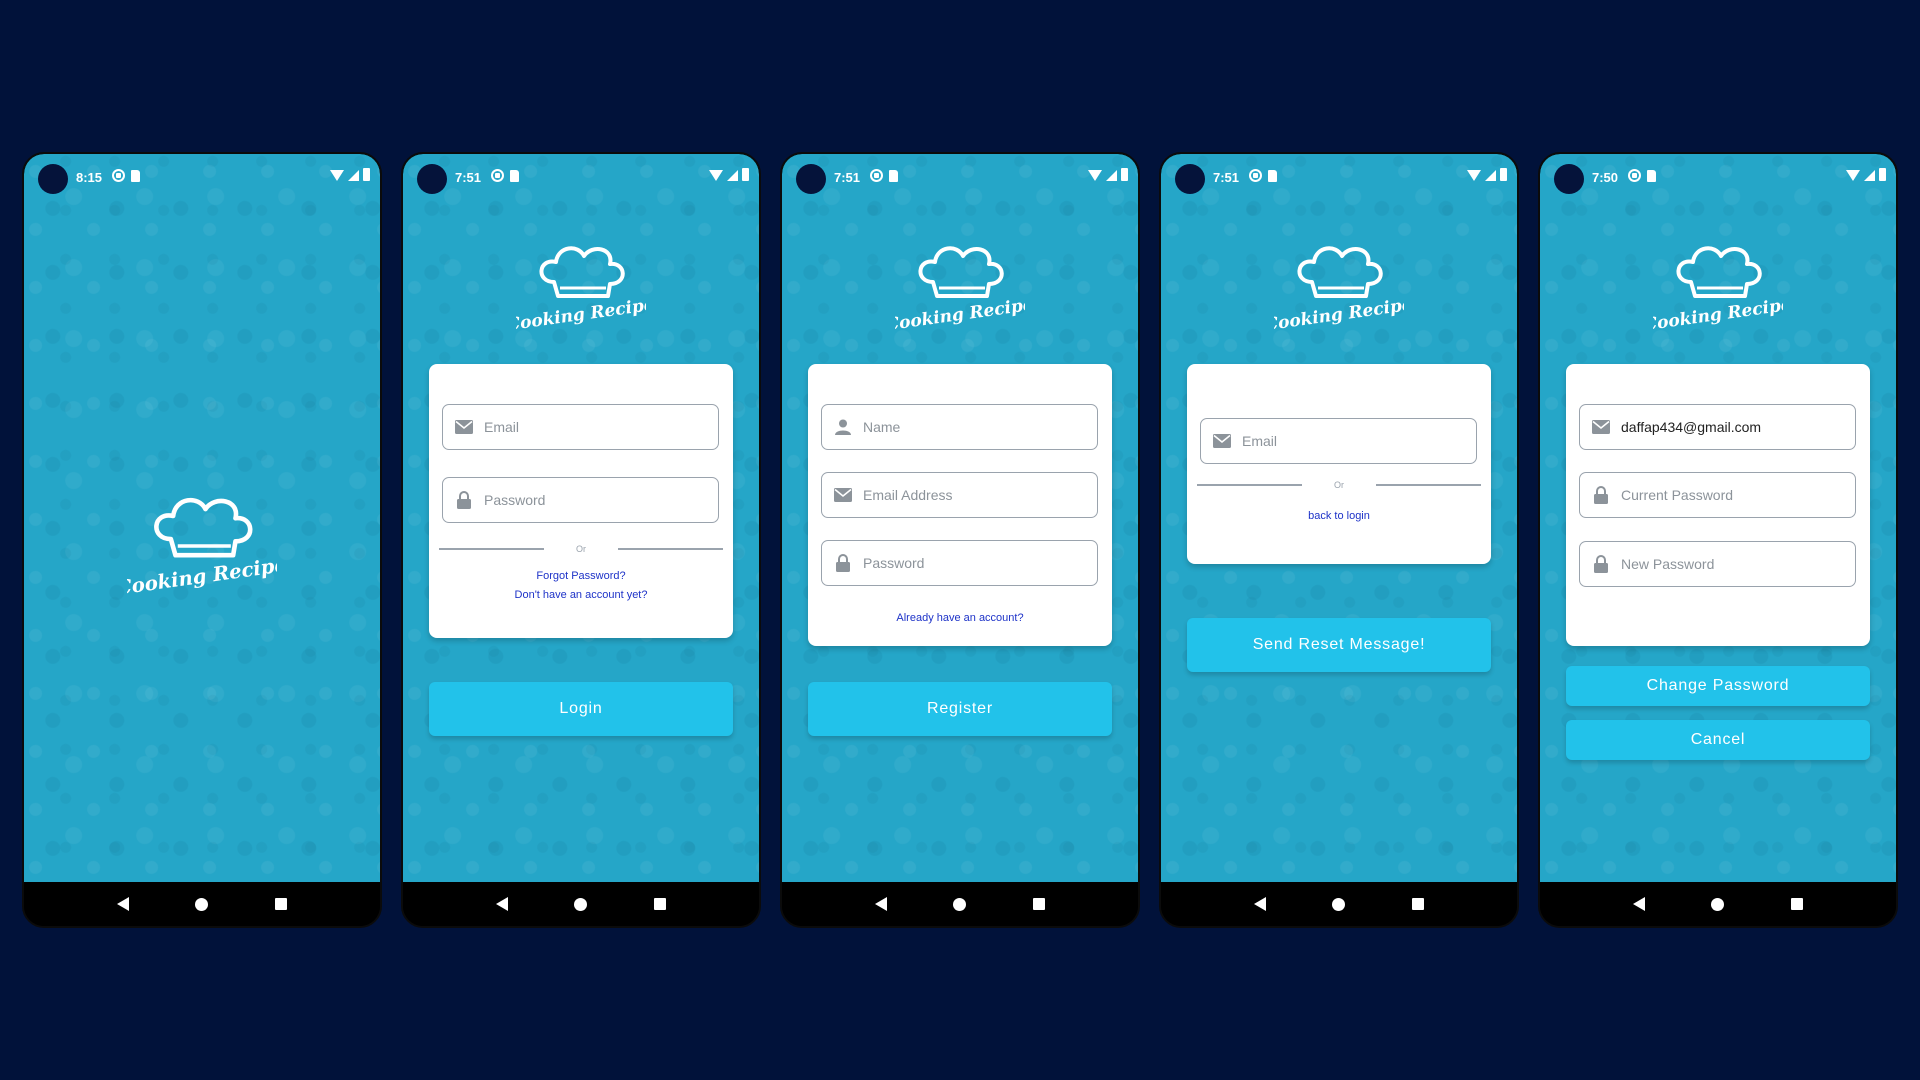  Describe the element at coordinates (960, 709) in the screenshot. I see `register-button: Register` at that location.